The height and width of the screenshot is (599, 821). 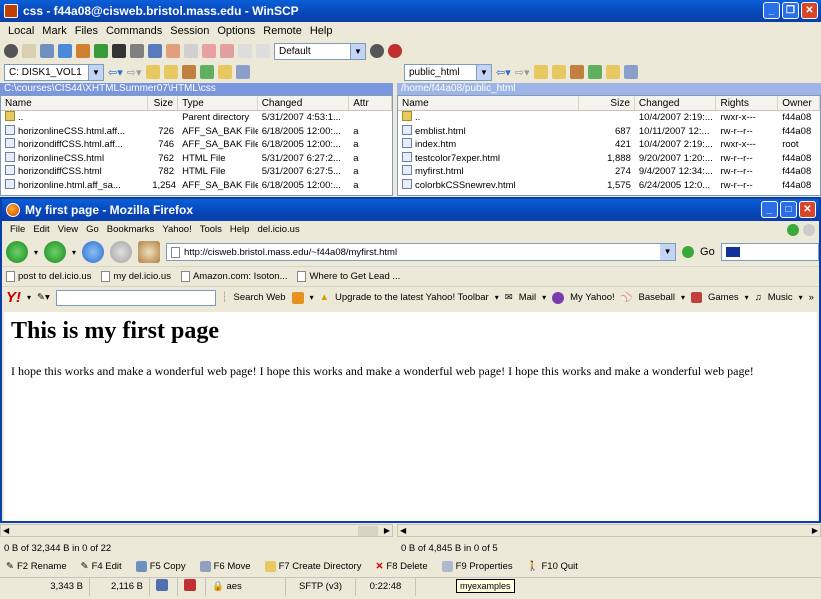 I want to click on go-icon, so click(x=688, y=252).